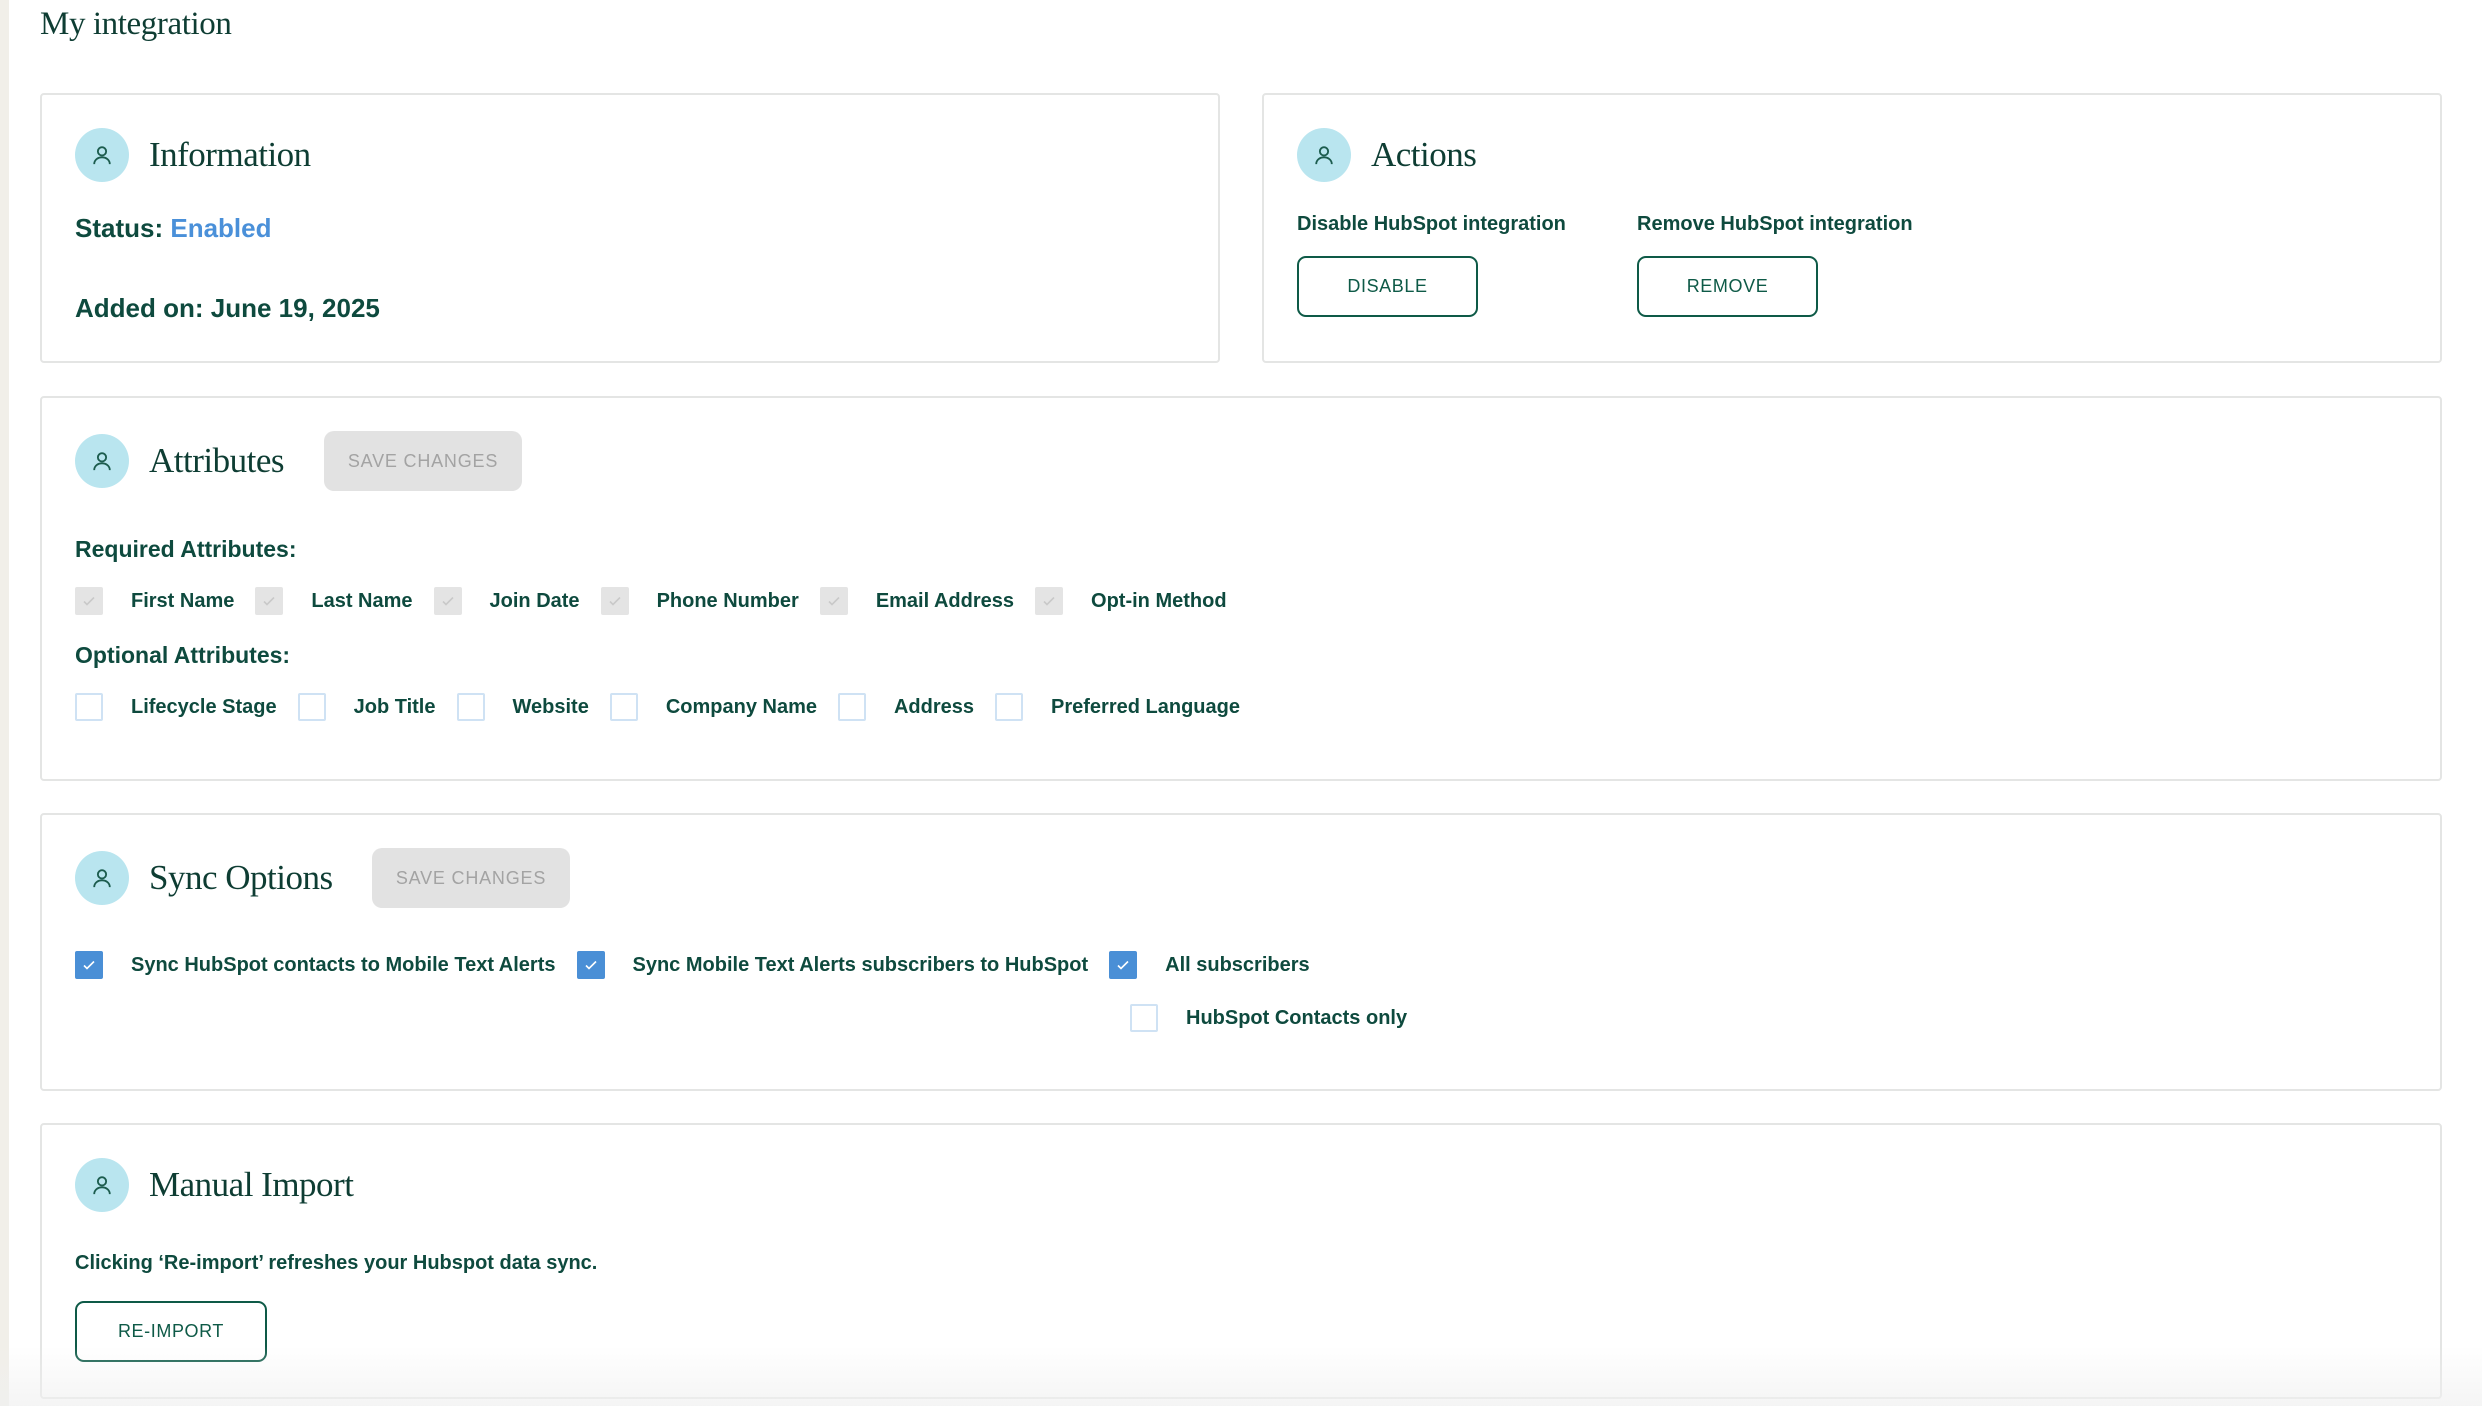 Image resolution: width=2482 pixels, height=1406 pixels. What do you see at coordinates (394, 706) in the screenshot?
I see `attribute-label: Job Title` at bounding box center [394, 706].